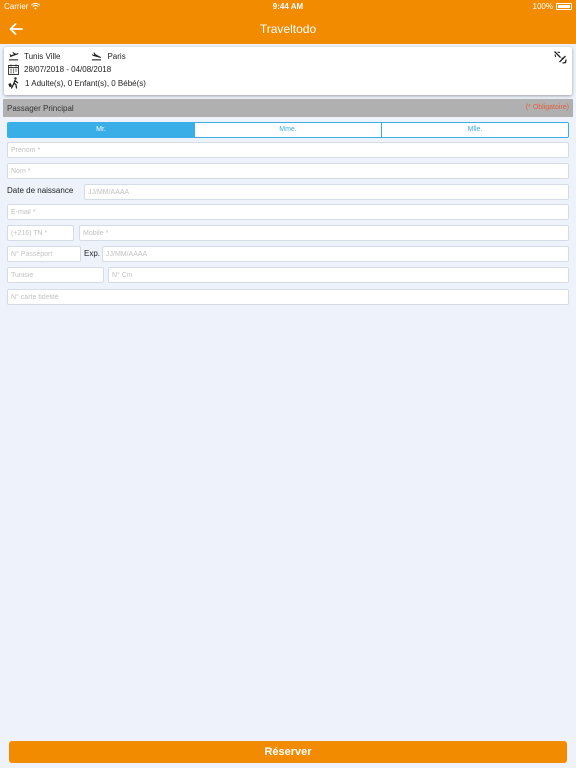 The height and width of the screenshot is (768, 576). Describe the element at coordinates (13, 83) in the screenshot. I see `traveler-luggage-icon` at that location.